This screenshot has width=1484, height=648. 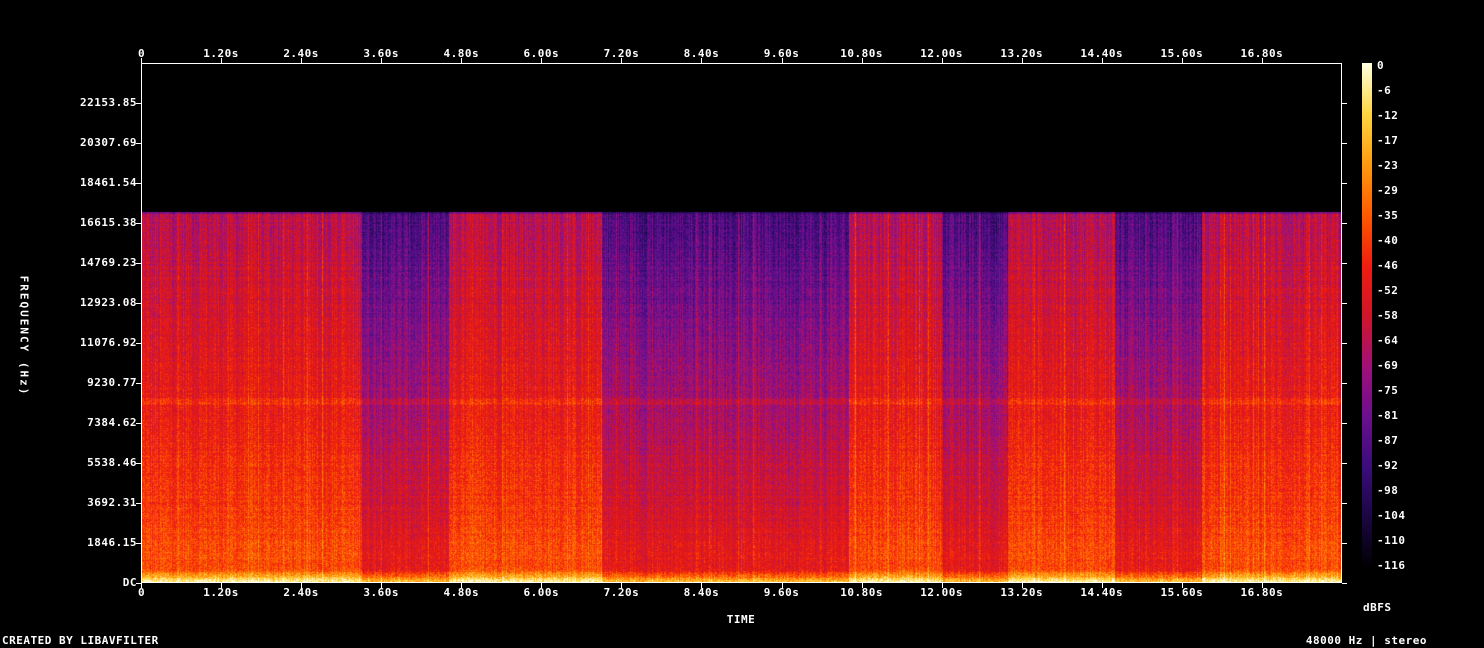 I want to click on x-tick-label: 16.80s, so click(x=1262, y=592).